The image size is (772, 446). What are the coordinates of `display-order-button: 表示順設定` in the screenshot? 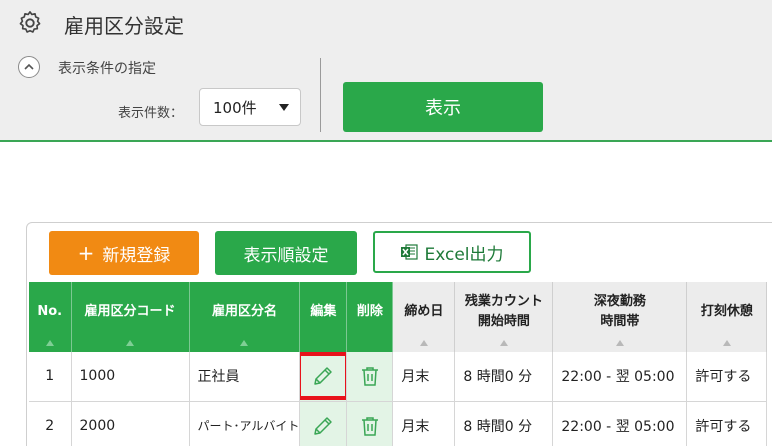 It's located at (286, 253).